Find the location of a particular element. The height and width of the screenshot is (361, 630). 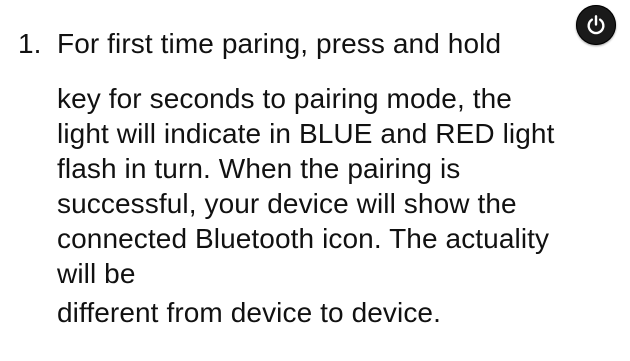

step-number: 1. is located at coordinates (30, 43).